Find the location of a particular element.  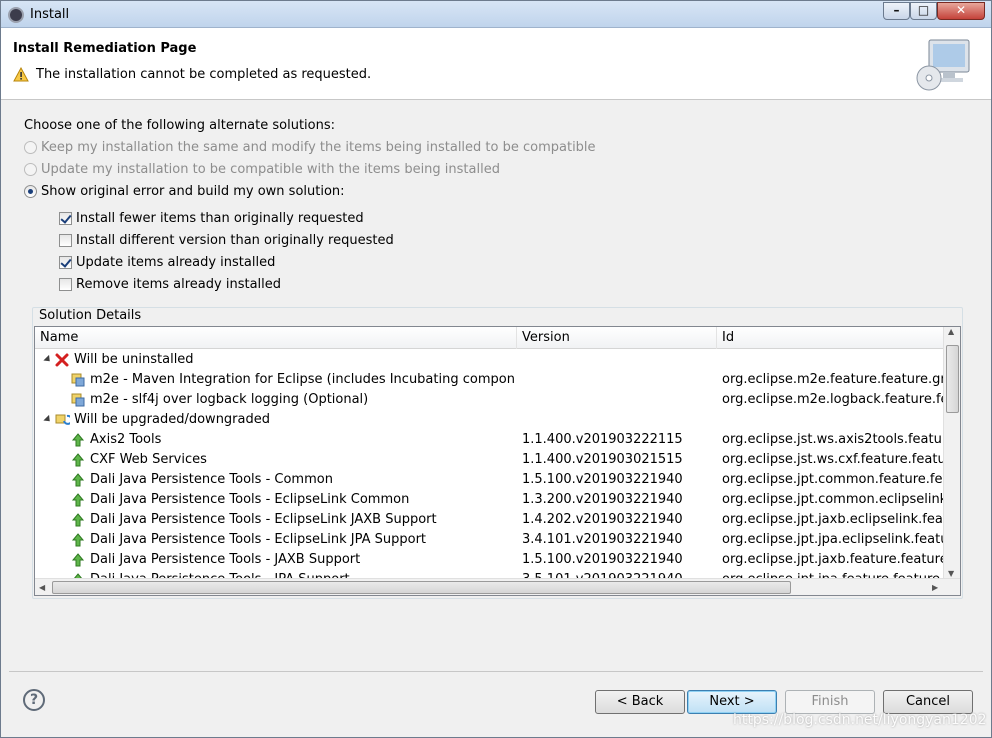

tree-cell-name: Axis2 Tools is located at coordinates (126, 439).